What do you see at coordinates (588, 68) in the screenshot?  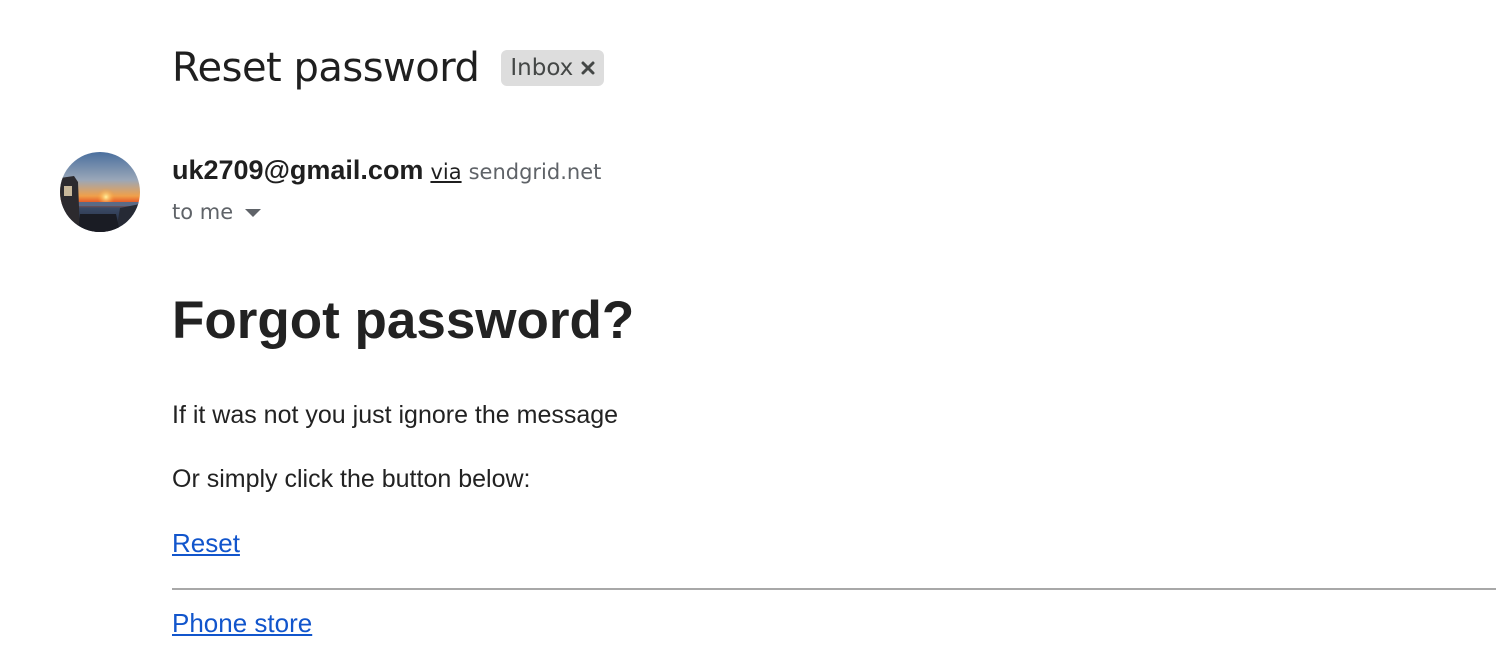 I see `close-icon` at bounding box center [588, 68].